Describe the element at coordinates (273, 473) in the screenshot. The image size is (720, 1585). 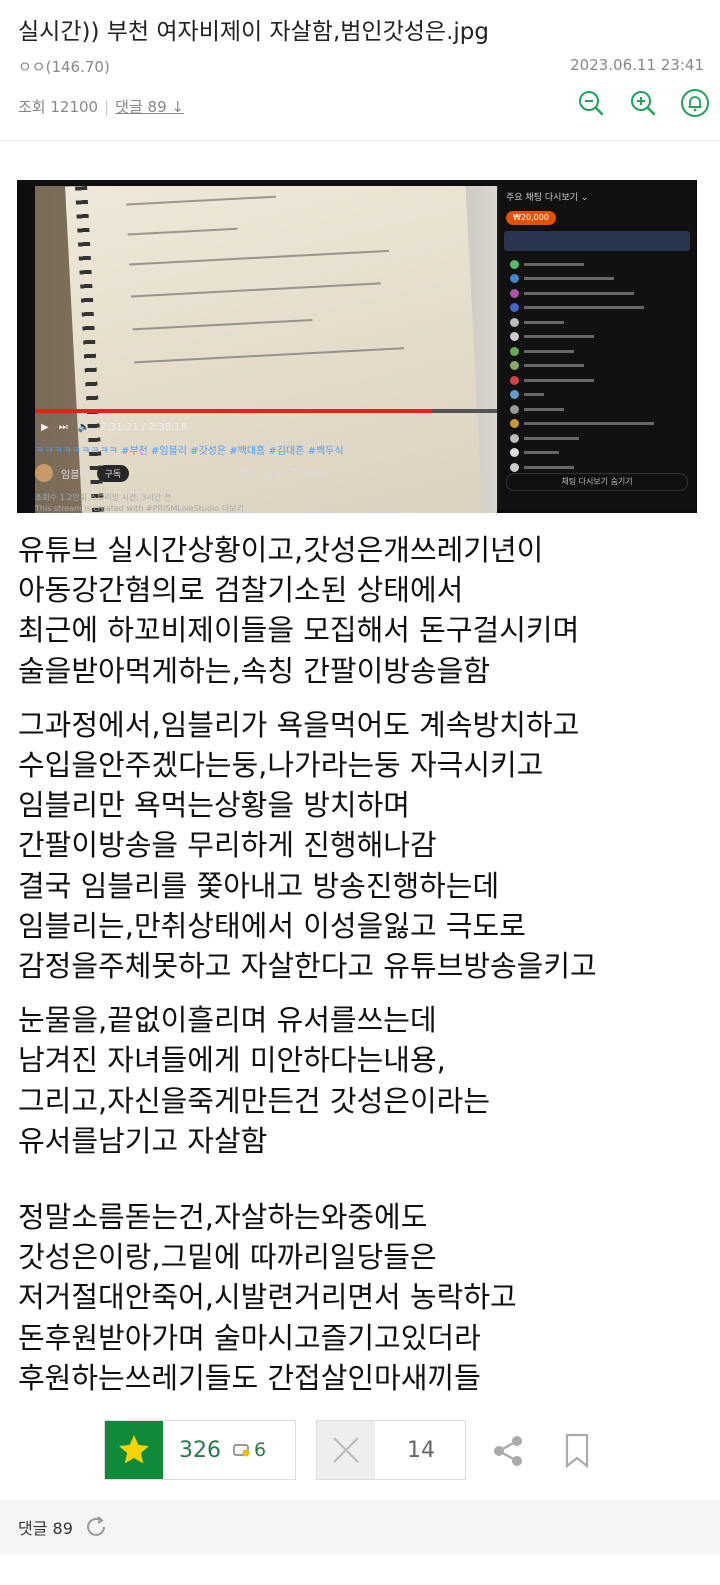
I see `share-label: 공유` at that location.